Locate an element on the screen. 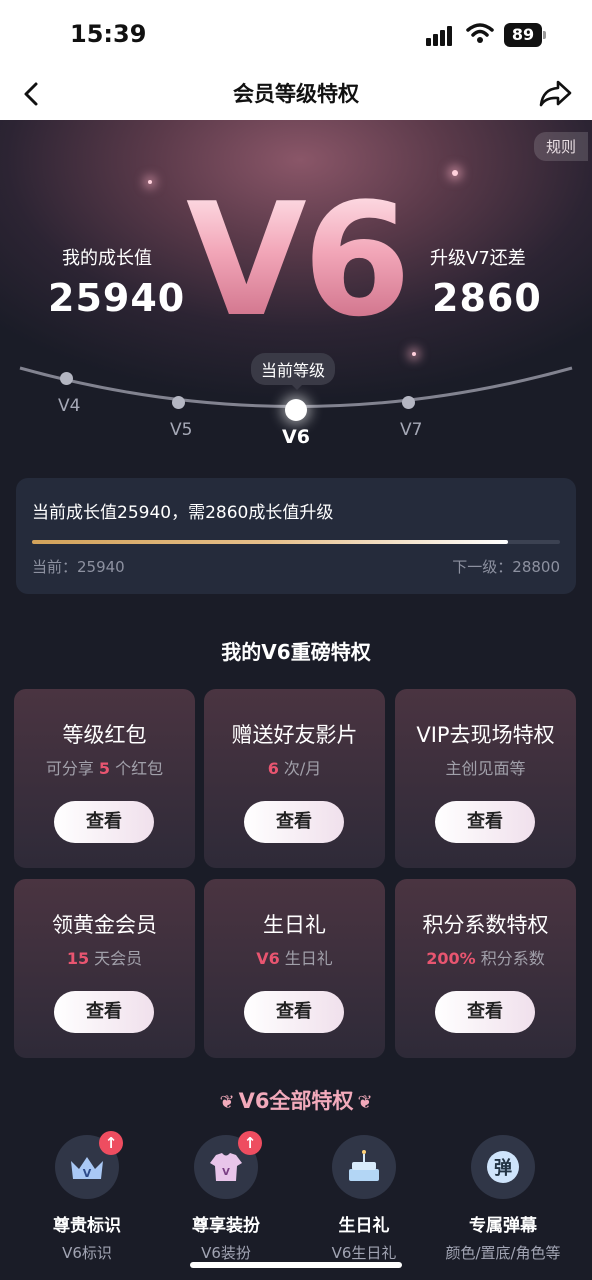 This screenshot has width=592, height=1280. status-time: 15:39 is located at coordinates (108, 34).